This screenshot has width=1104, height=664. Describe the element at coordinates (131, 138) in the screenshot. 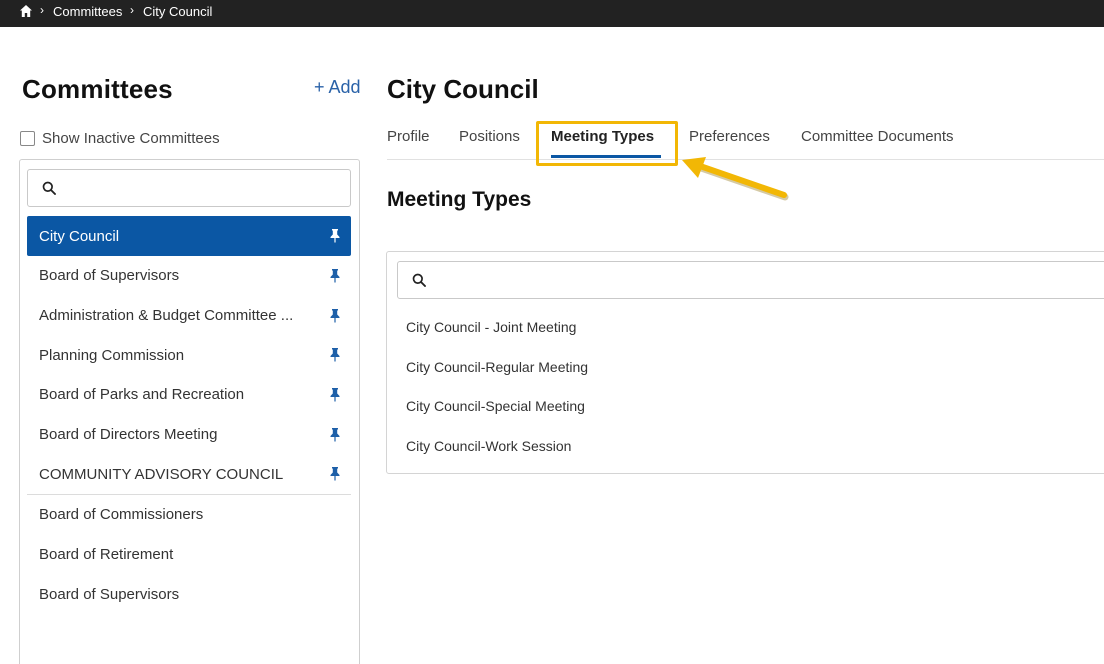

I see `show-inactive-label: Show Inactive Committees` at that location.